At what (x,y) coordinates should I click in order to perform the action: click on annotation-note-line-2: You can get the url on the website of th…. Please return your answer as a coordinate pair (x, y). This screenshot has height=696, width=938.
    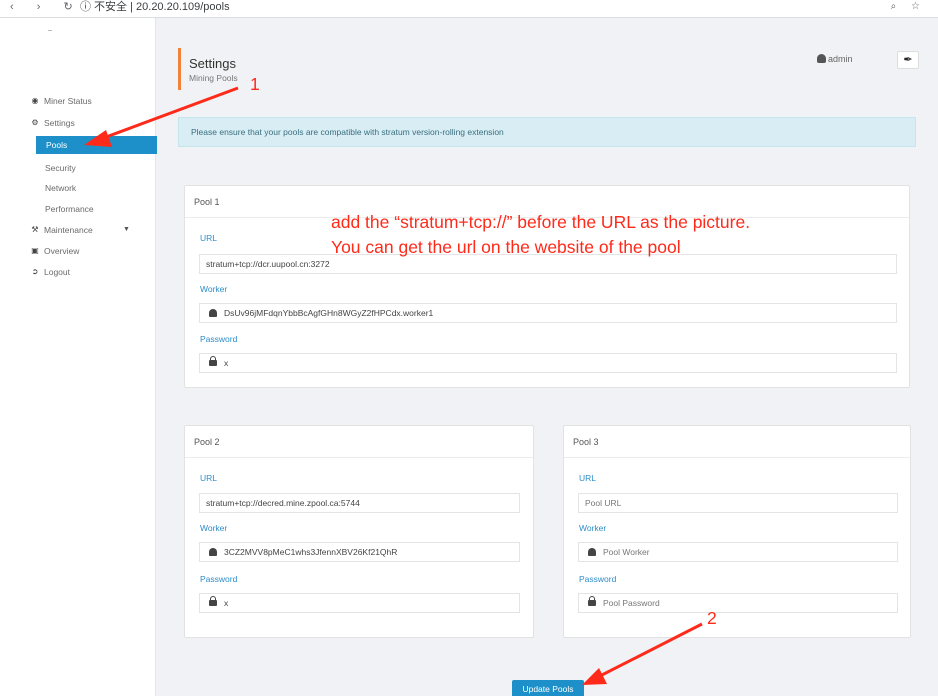
    Looking at the image, I should click on (506, 247).